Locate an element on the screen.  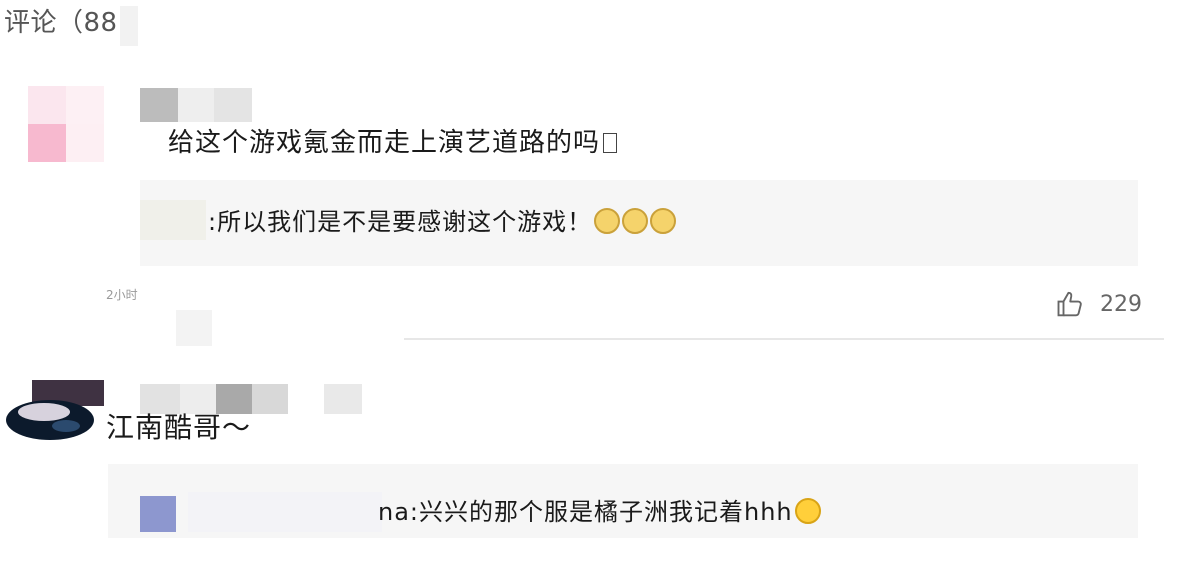
reply-text: :所以我们是不是要感谢这个游戏！ is located at coordinates (442, 219).